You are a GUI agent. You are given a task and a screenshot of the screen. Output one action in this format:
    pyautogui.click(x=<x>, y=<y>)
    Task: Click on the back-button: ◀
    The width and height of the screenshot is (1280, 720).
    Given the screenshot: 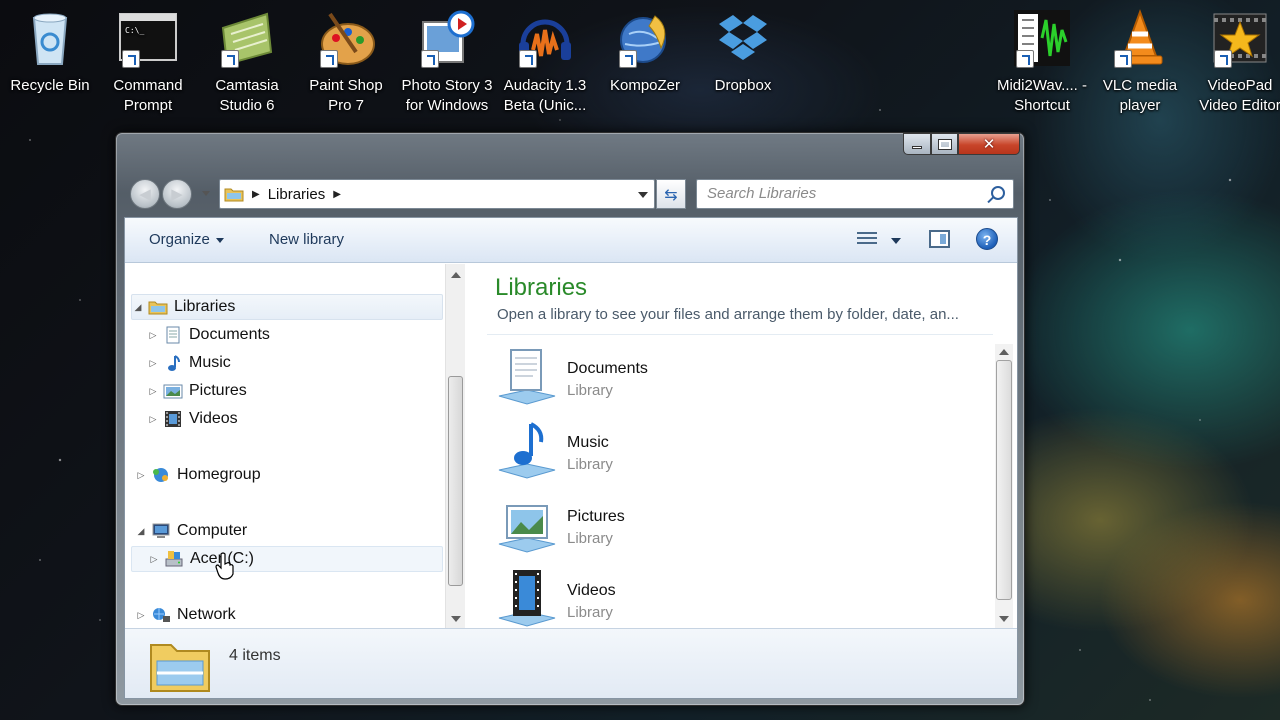 What is the action you would take?
    pyautogui.click(x=145, y=194)
    